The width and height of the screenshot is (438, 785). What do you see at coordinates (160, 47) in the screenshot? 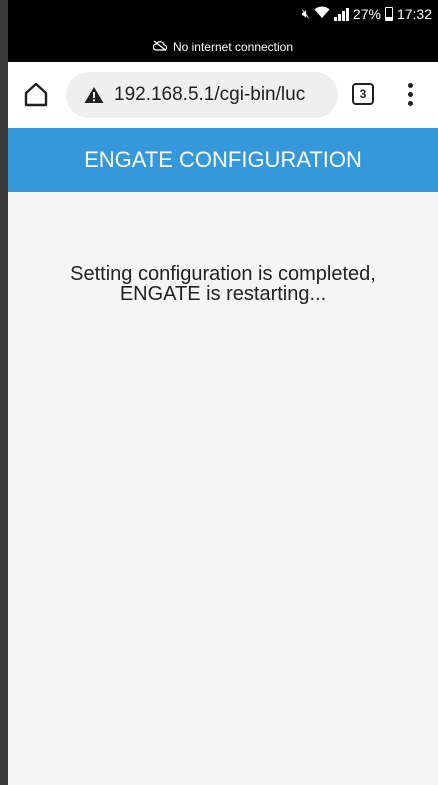
I see `cloud-off-icon` at bounding box center [160, 47].